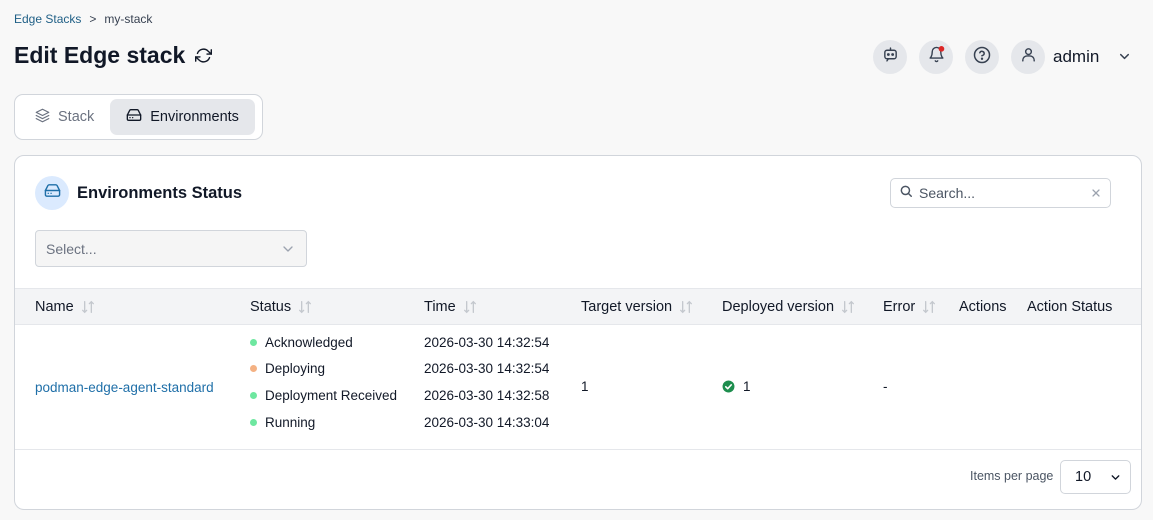 The width and height of the screenshot is (1153, 520). I want to click on error-value: -, so click(885, 386).